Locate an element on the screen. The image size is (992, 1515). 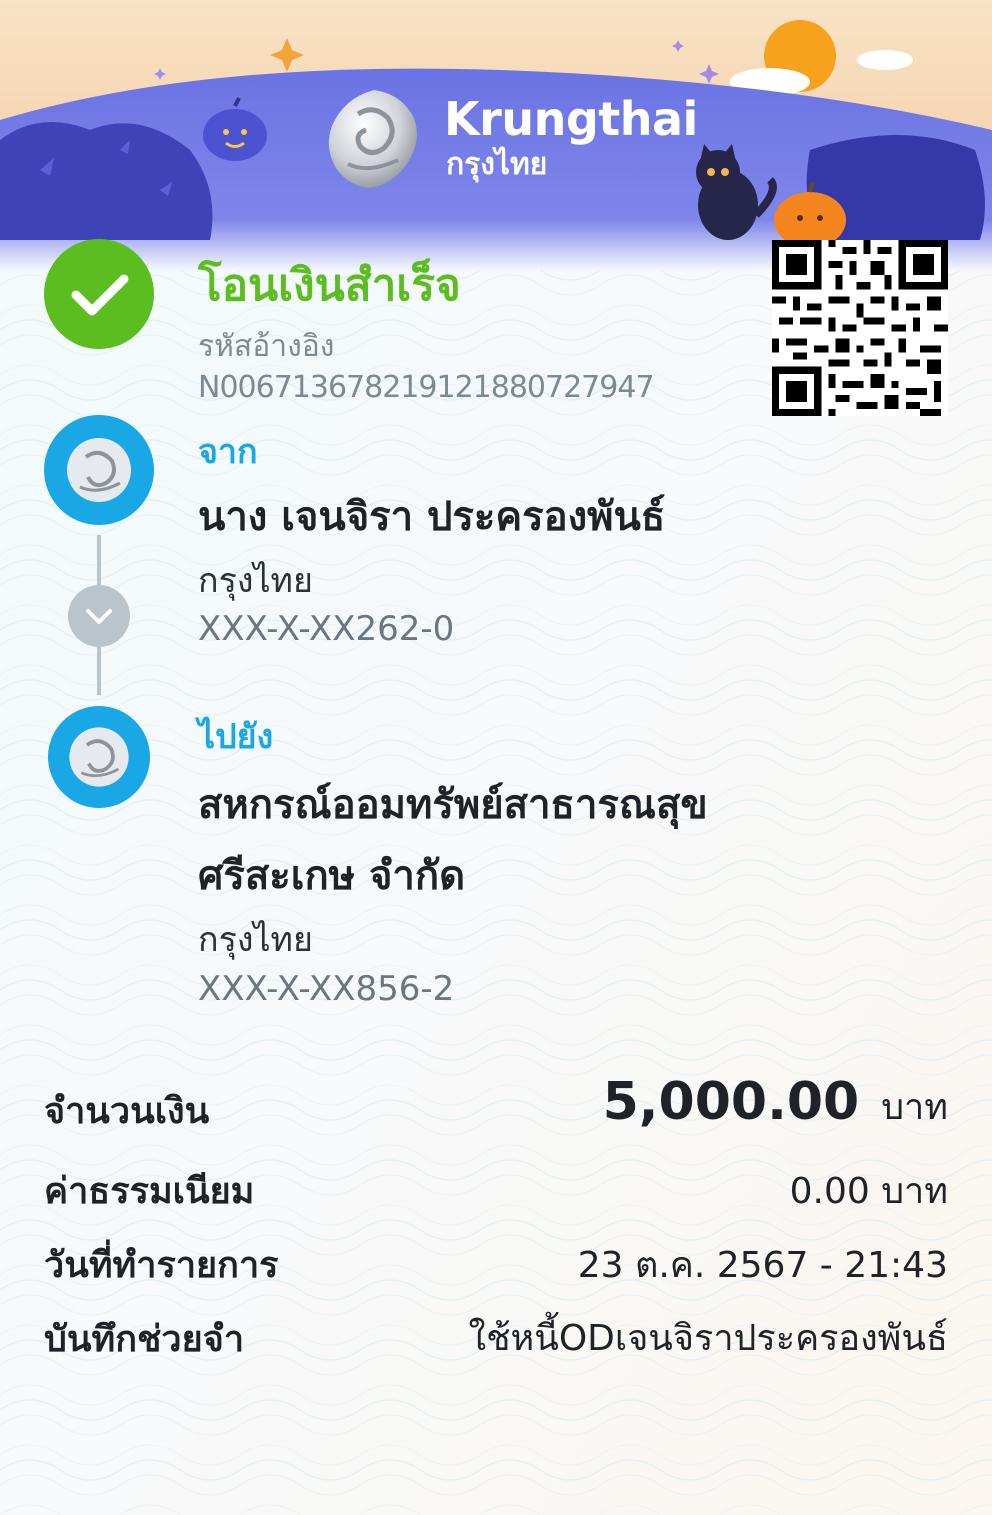
reference-number: N006713678219121880727947 is located at coordinates (426, 387).